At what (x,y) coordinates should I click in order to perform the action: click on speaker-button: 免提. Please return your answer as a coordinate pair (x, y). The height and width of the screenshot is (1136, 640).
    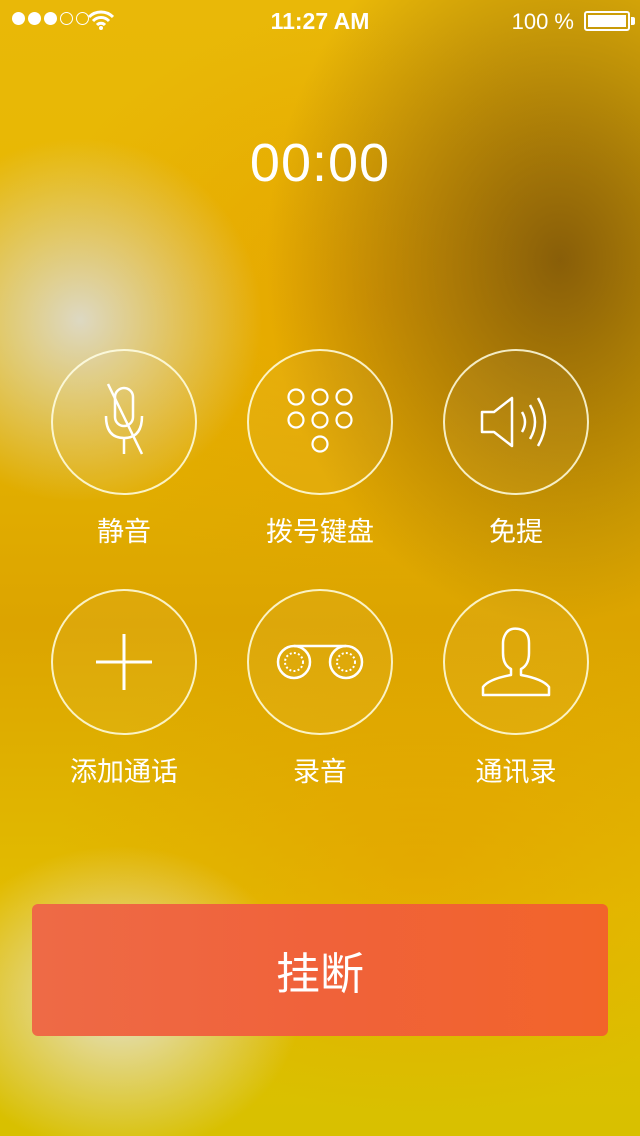
    Looking at the image, I should click on (516, 449).